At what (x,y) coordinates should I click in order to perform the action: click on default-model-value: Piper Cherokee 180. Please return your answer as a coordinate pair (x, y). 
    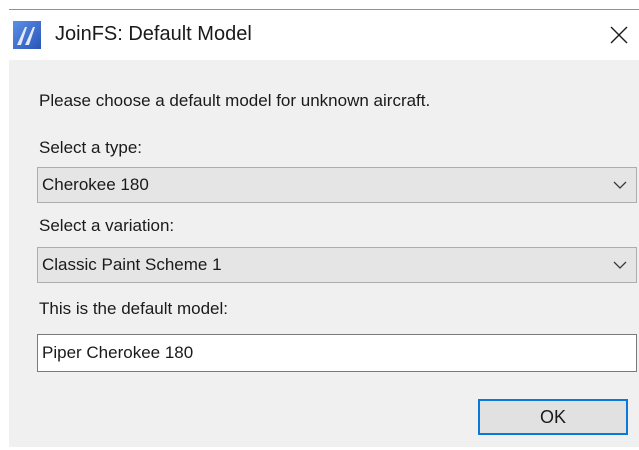
    Looking at the image, I should click on (118, 352).